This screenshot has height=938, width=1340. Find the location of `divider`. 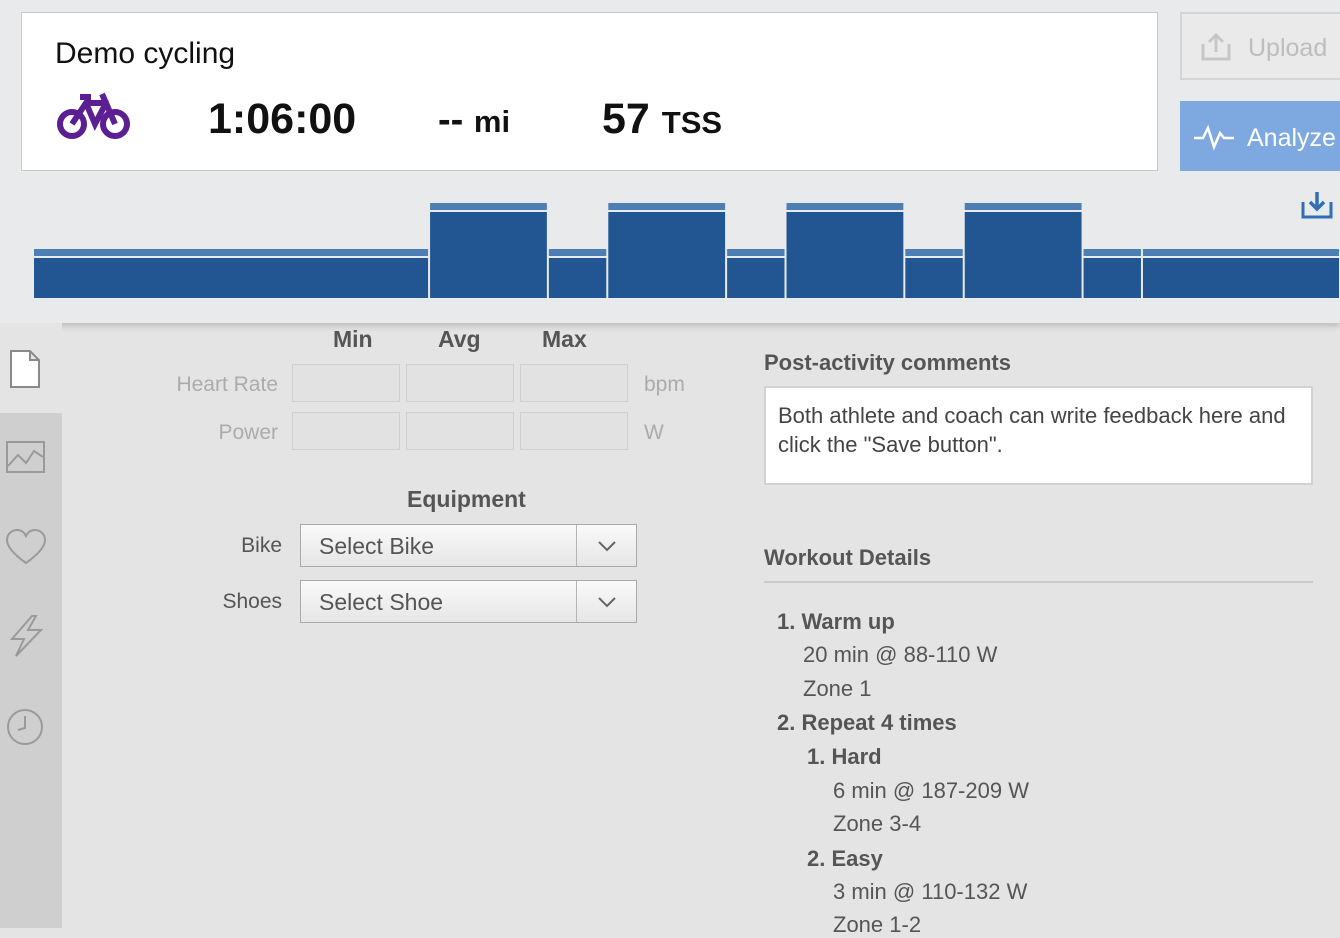

divider is located at coordinates (1038, 582).